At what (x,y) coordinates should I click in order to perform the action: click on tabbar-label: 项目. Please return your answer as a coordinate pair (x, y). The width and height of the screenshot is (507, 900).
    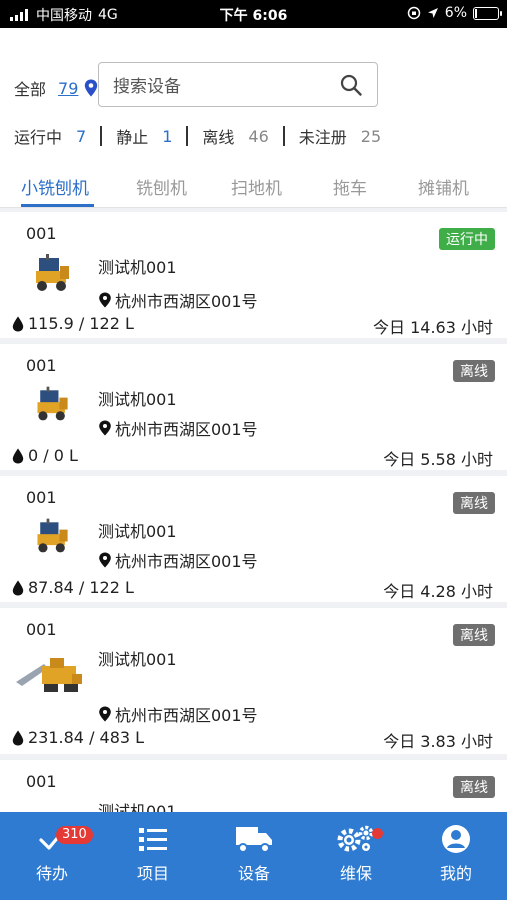
    Looking at the image, I should click on (152, 873).